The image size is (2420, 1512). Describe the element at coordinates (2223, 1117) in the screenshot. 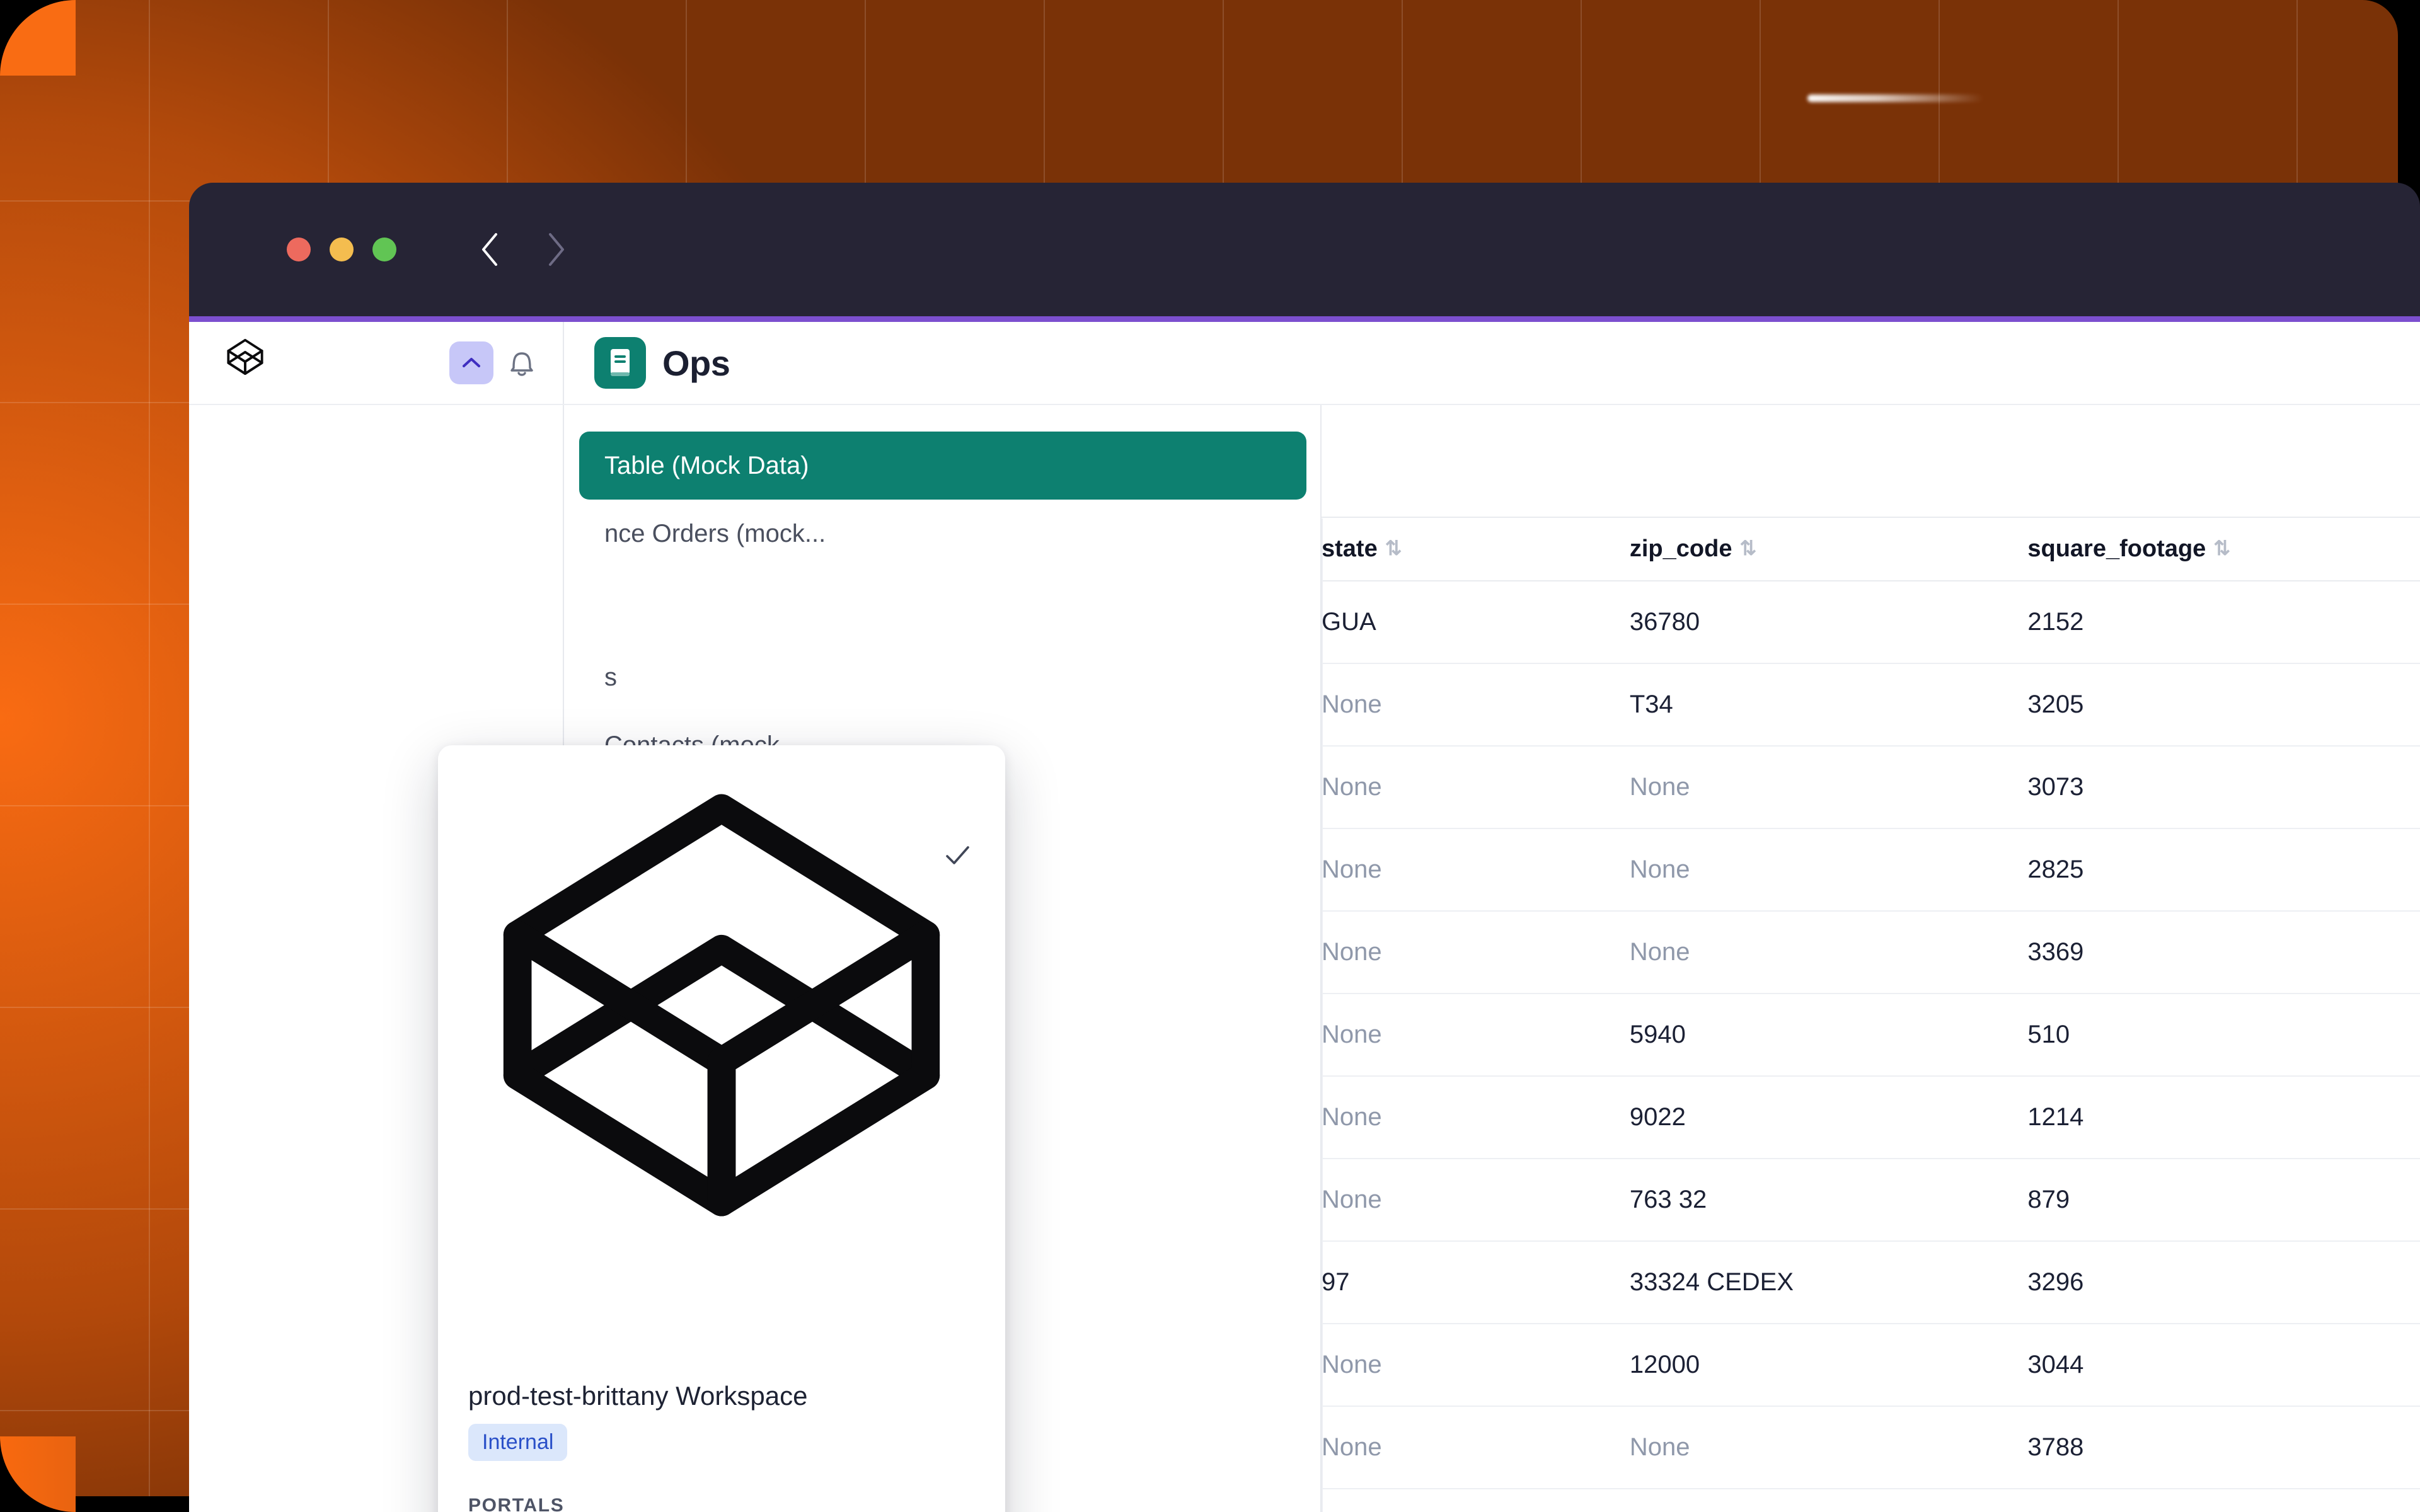

I see `table-cell-square-footage: 1214` at that location.